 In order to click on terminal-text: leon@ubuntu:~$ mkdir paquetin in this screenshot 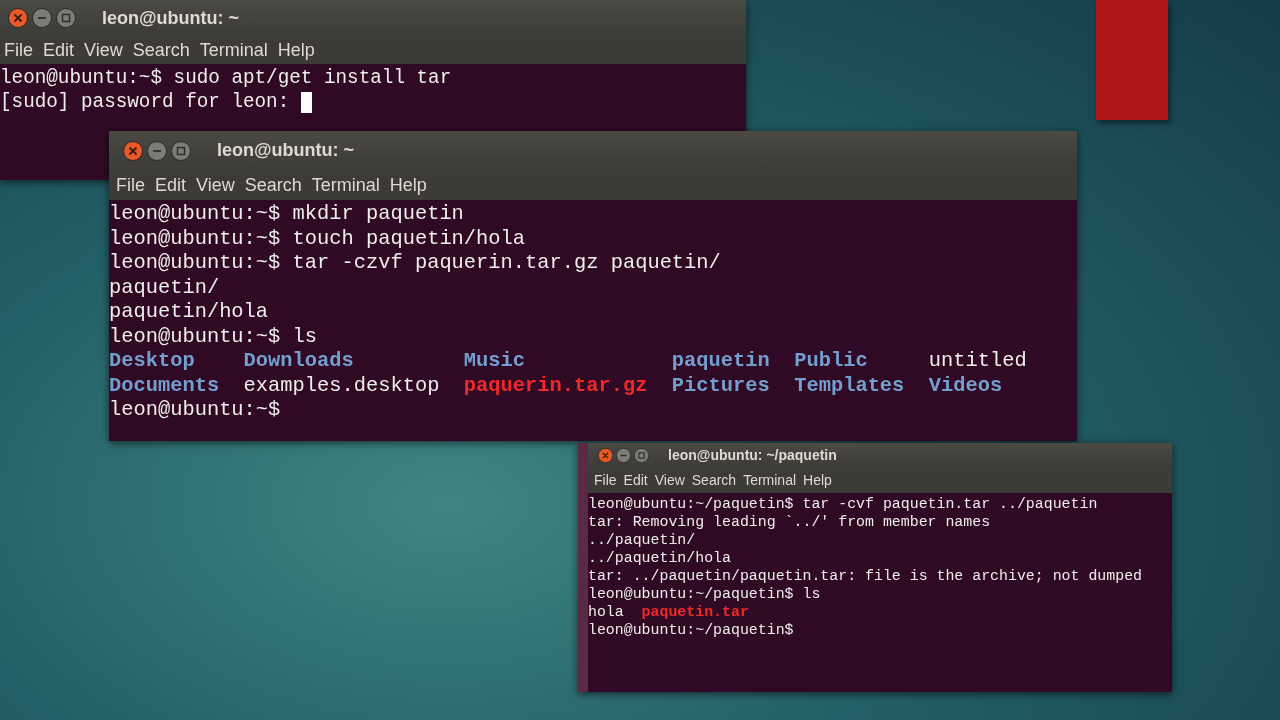, I will do `click(286, 214)`.